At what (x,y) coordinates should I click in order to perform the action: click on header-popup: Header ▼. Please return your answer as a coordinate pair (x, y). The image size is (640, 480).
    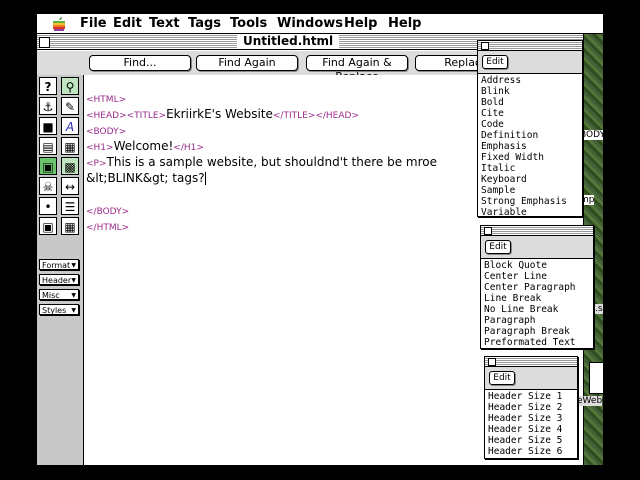
    Looking at the image, I should click on (59, 279).